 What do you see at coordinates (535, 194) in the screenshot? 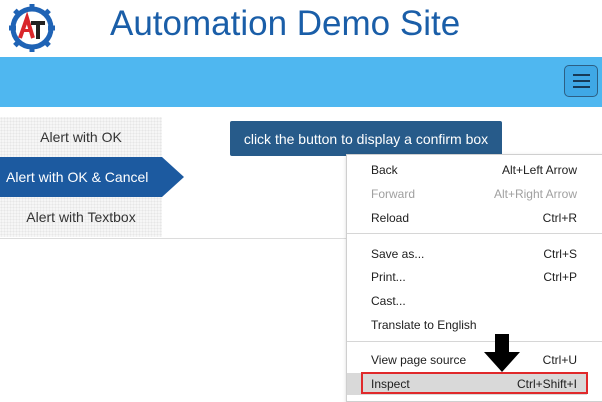
I see `menu-item-shortcut: Alt+Right Arrow` at bounding box center [535, 194].